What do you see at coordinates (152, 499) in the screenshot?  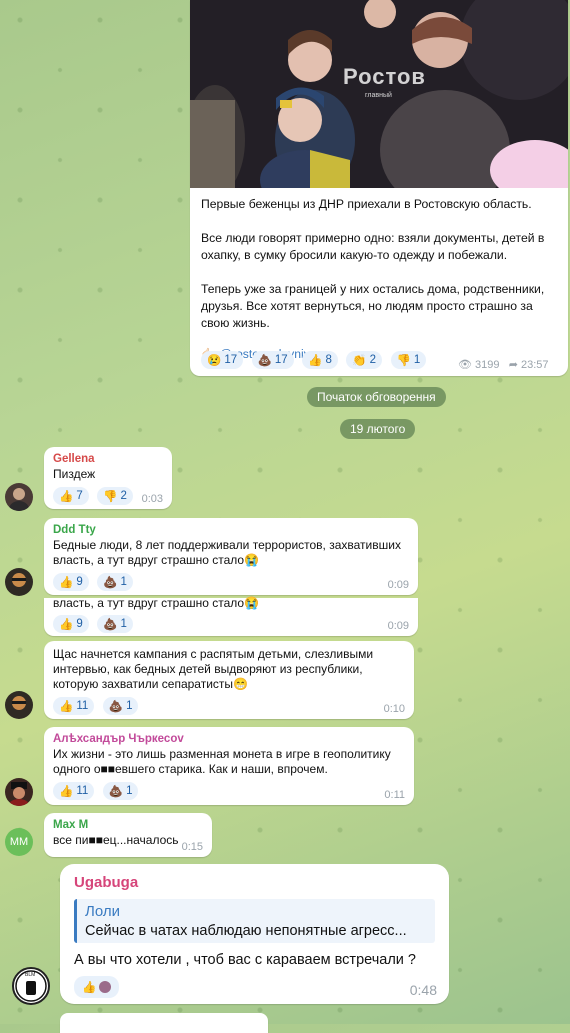 I see `message-time: 0:03` at bounding box center [152, 499].